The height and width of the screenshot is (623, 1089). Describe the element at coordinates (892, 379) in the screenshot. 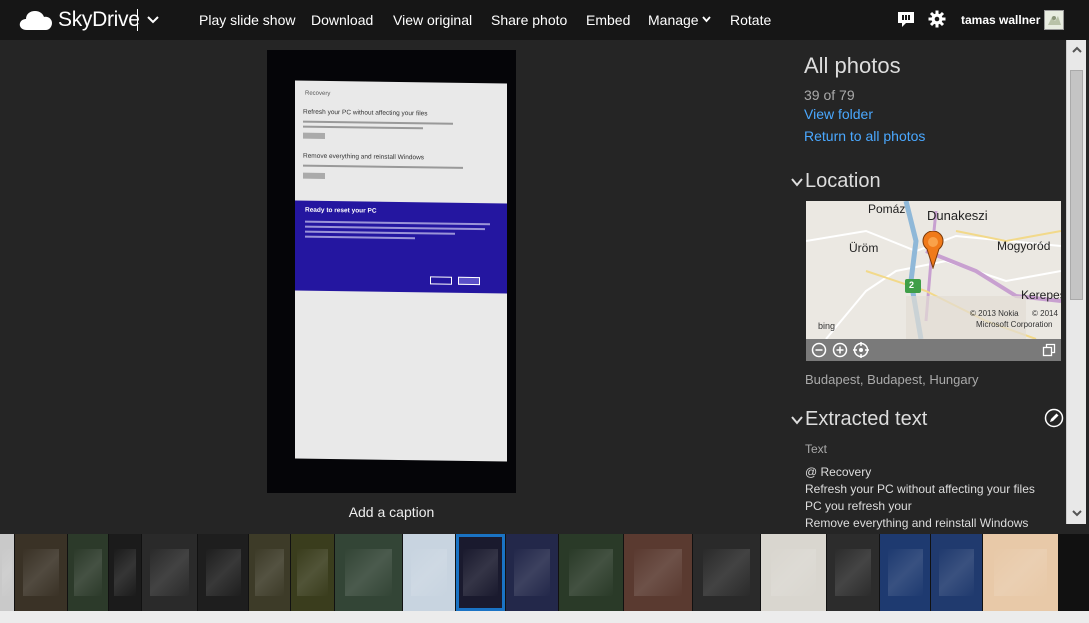

I see `location-name: Budapest, Budapest, Hungary` at that location.